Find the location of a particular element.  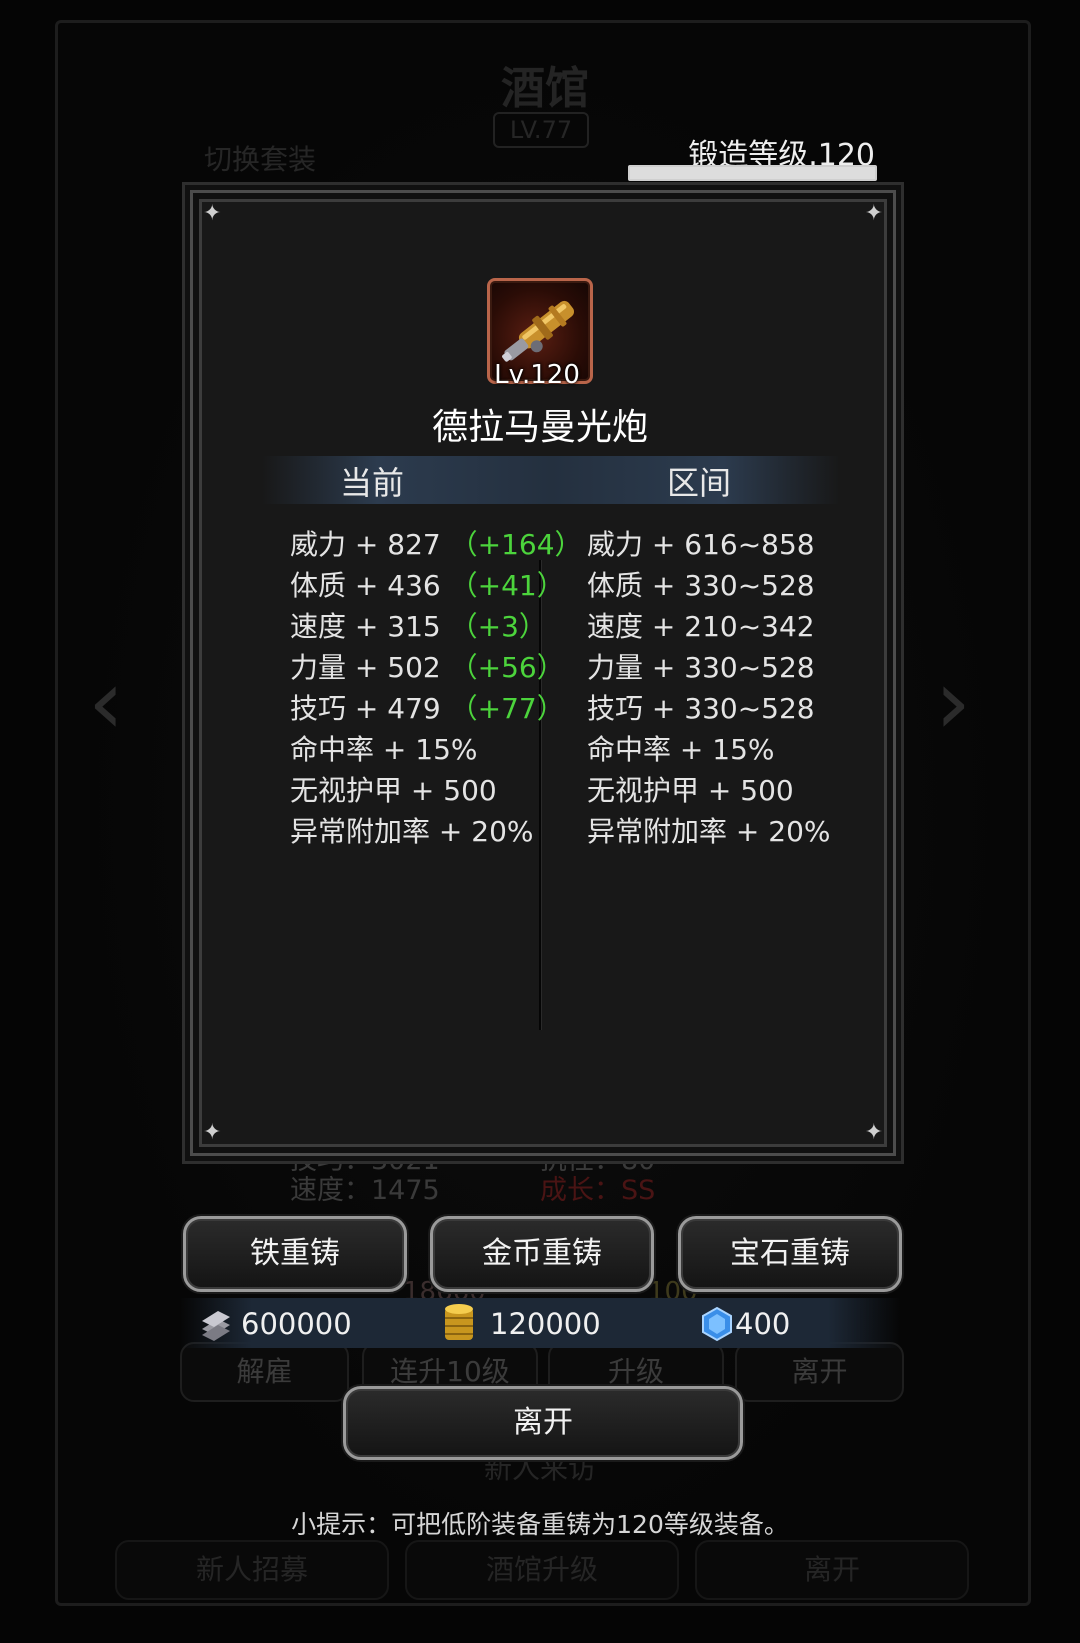

stat-text: 技巧 + 479 is located at coordinates (365, 708).